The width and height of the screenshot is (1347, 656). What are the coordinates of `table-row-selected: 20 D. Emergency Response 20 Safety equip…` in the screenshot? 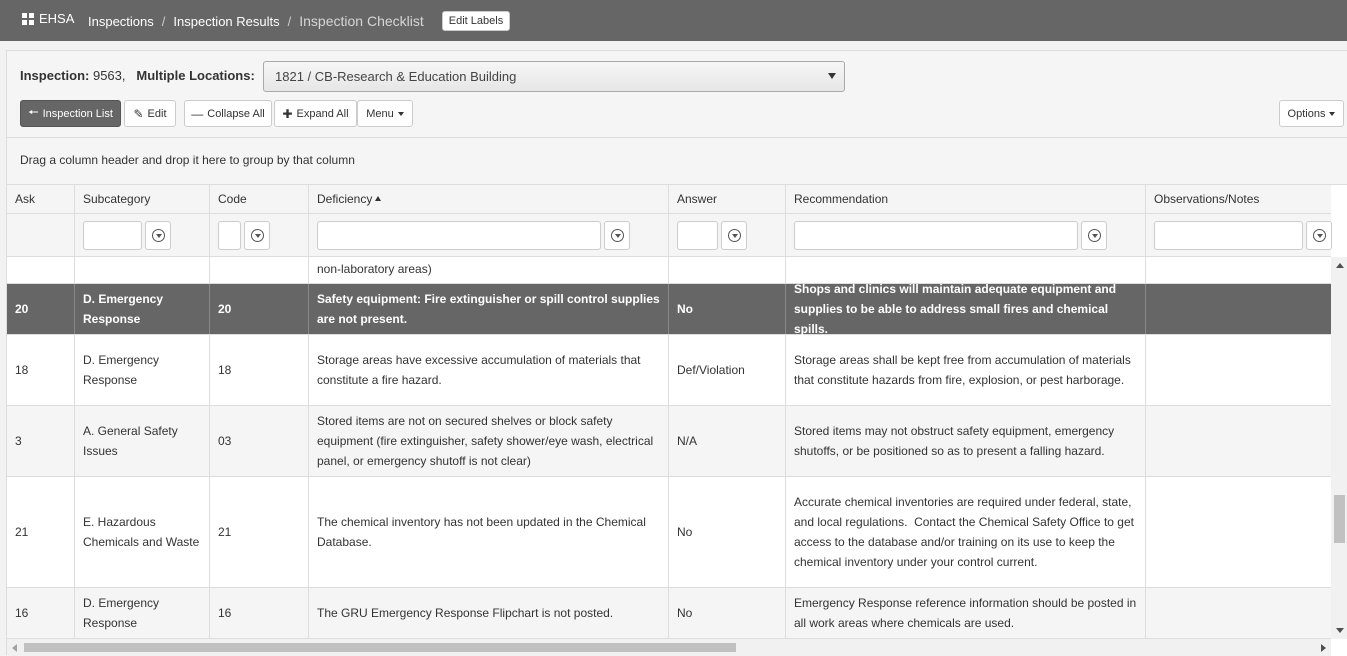 It's located at (669, 309).